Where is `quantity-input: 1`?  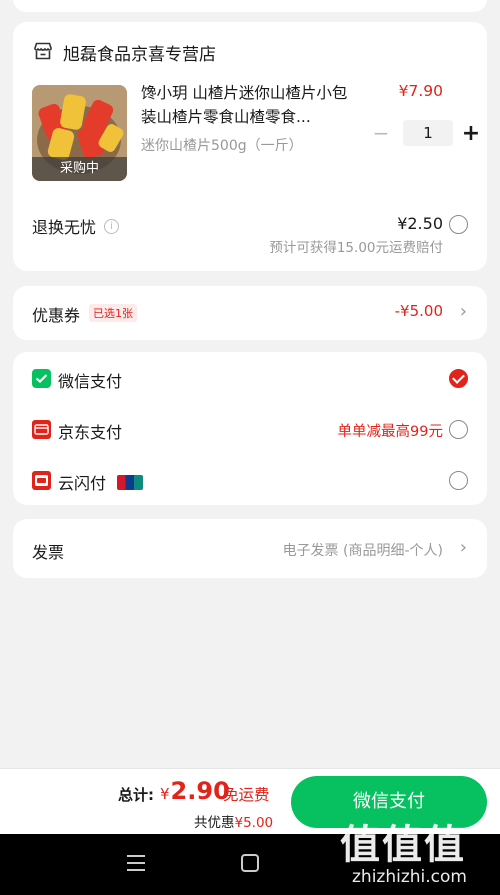 quantity-input: 1 is located at coordinates (428, 133).